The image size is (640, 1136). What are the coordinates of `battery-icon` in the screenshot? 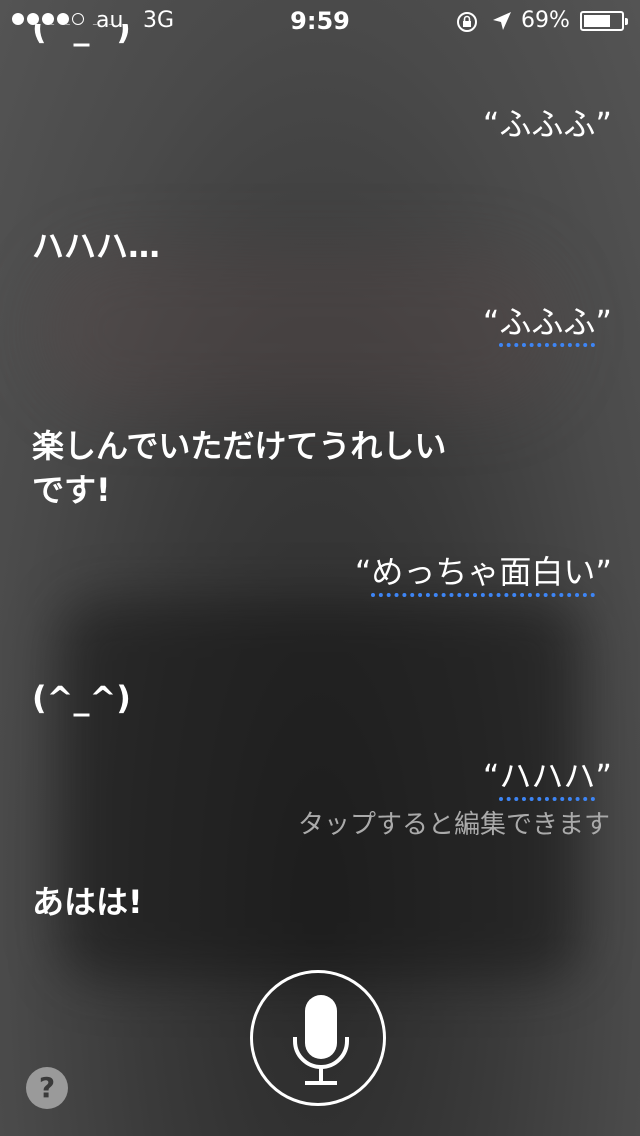 It's located at (604, 21).